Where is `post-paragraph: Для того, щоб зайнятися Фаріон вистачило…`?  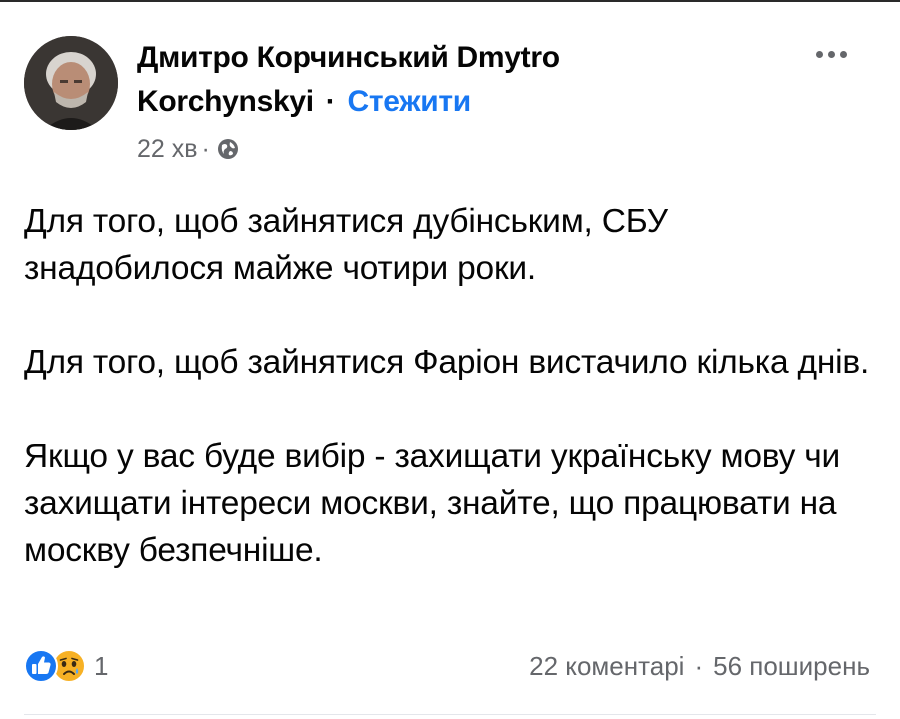
post-paragraph: Для того, щоб зайнятися Фаріон вистачило… is located at coordinates (447, 362).